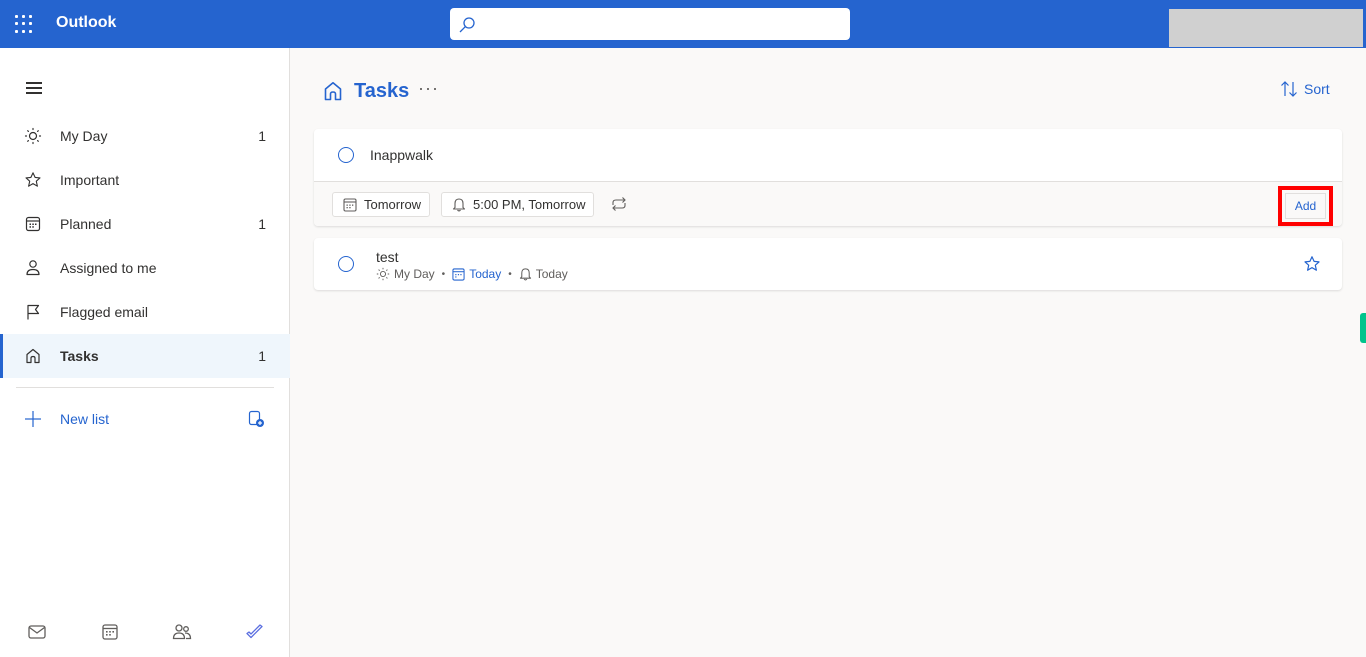  I want to click on sidebar-item-my-day: My Day 1, so click(145, 136).